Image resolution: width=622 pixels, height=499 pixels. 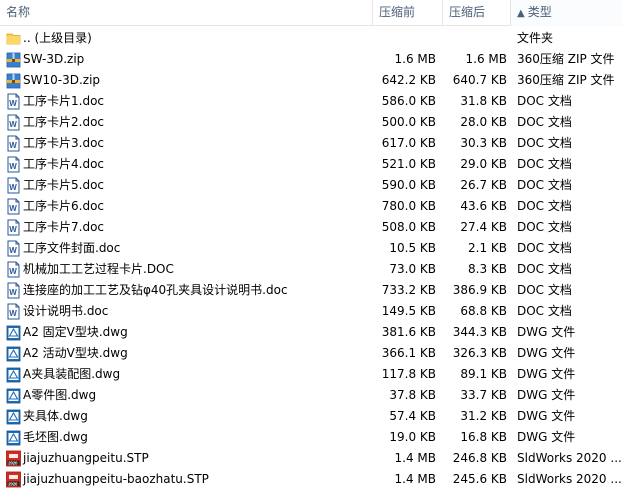 I want to click on file-row: W 工序卡片2.doc 500.0 KB 28.0 KB DOC 文档, so click(x=311, y=122).